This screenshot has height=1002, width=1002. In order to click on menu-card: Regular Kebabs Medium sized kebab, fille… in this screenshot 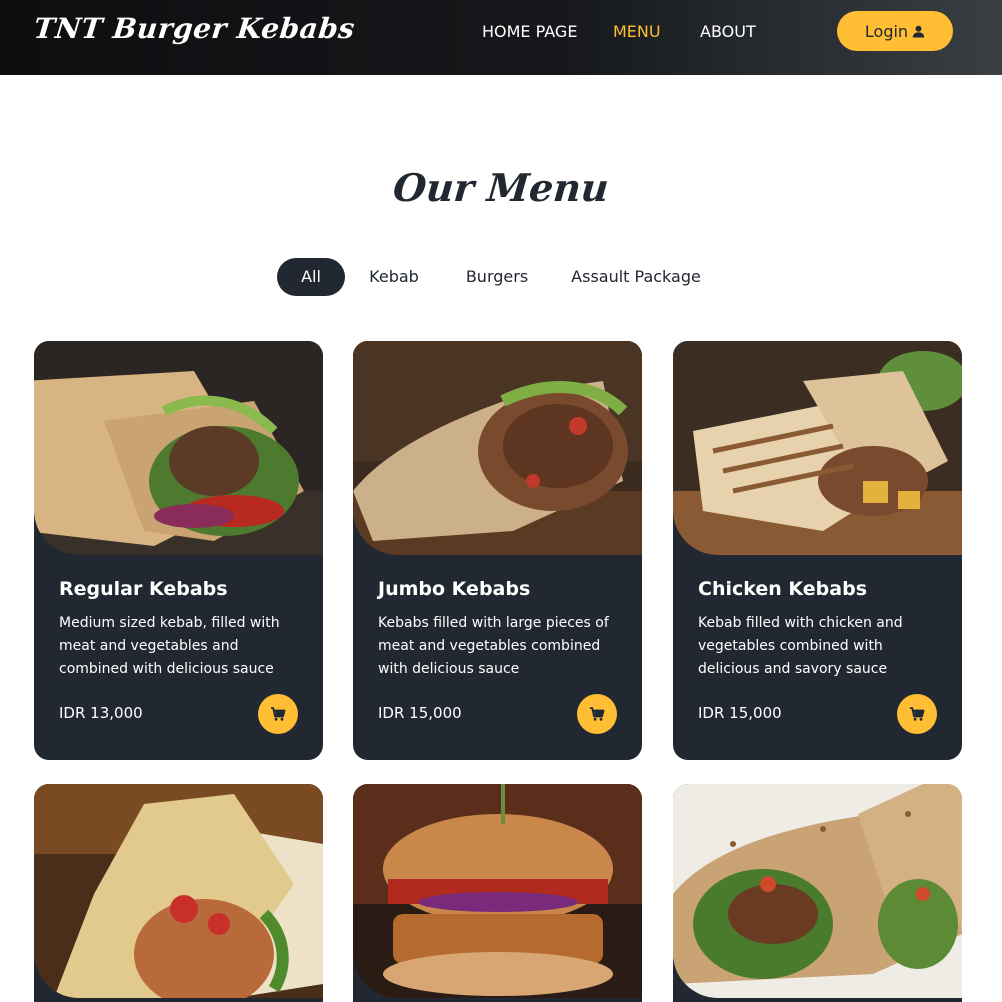, I will do `click(178, 550)`.